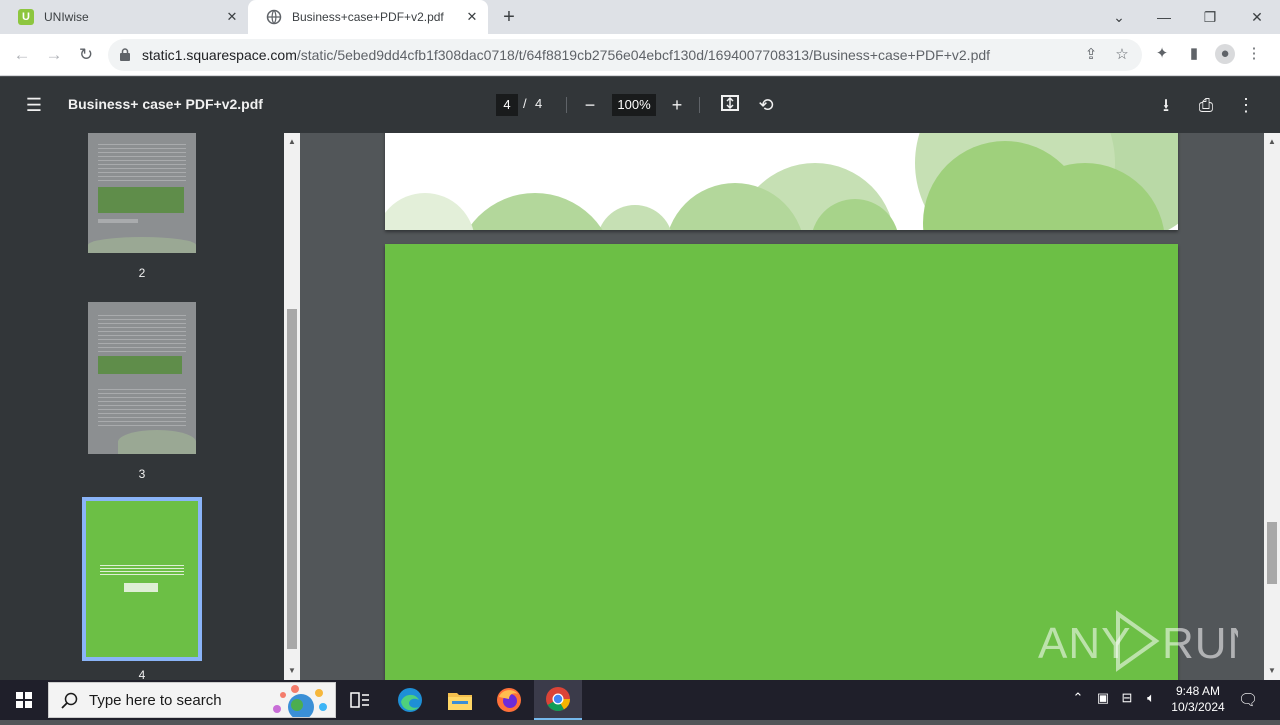 This screenshot has width=1280, height=725. I want to click on uniwise-icon: U, so click(26, 17).